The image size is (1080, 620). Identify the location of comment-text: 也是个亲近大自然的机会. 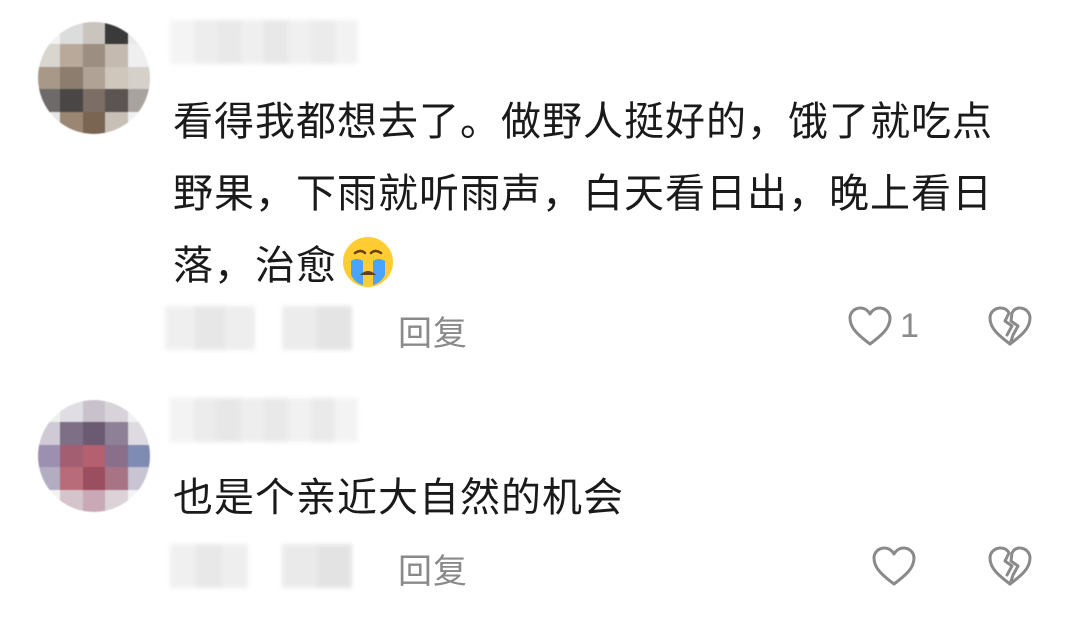
(603, 498).